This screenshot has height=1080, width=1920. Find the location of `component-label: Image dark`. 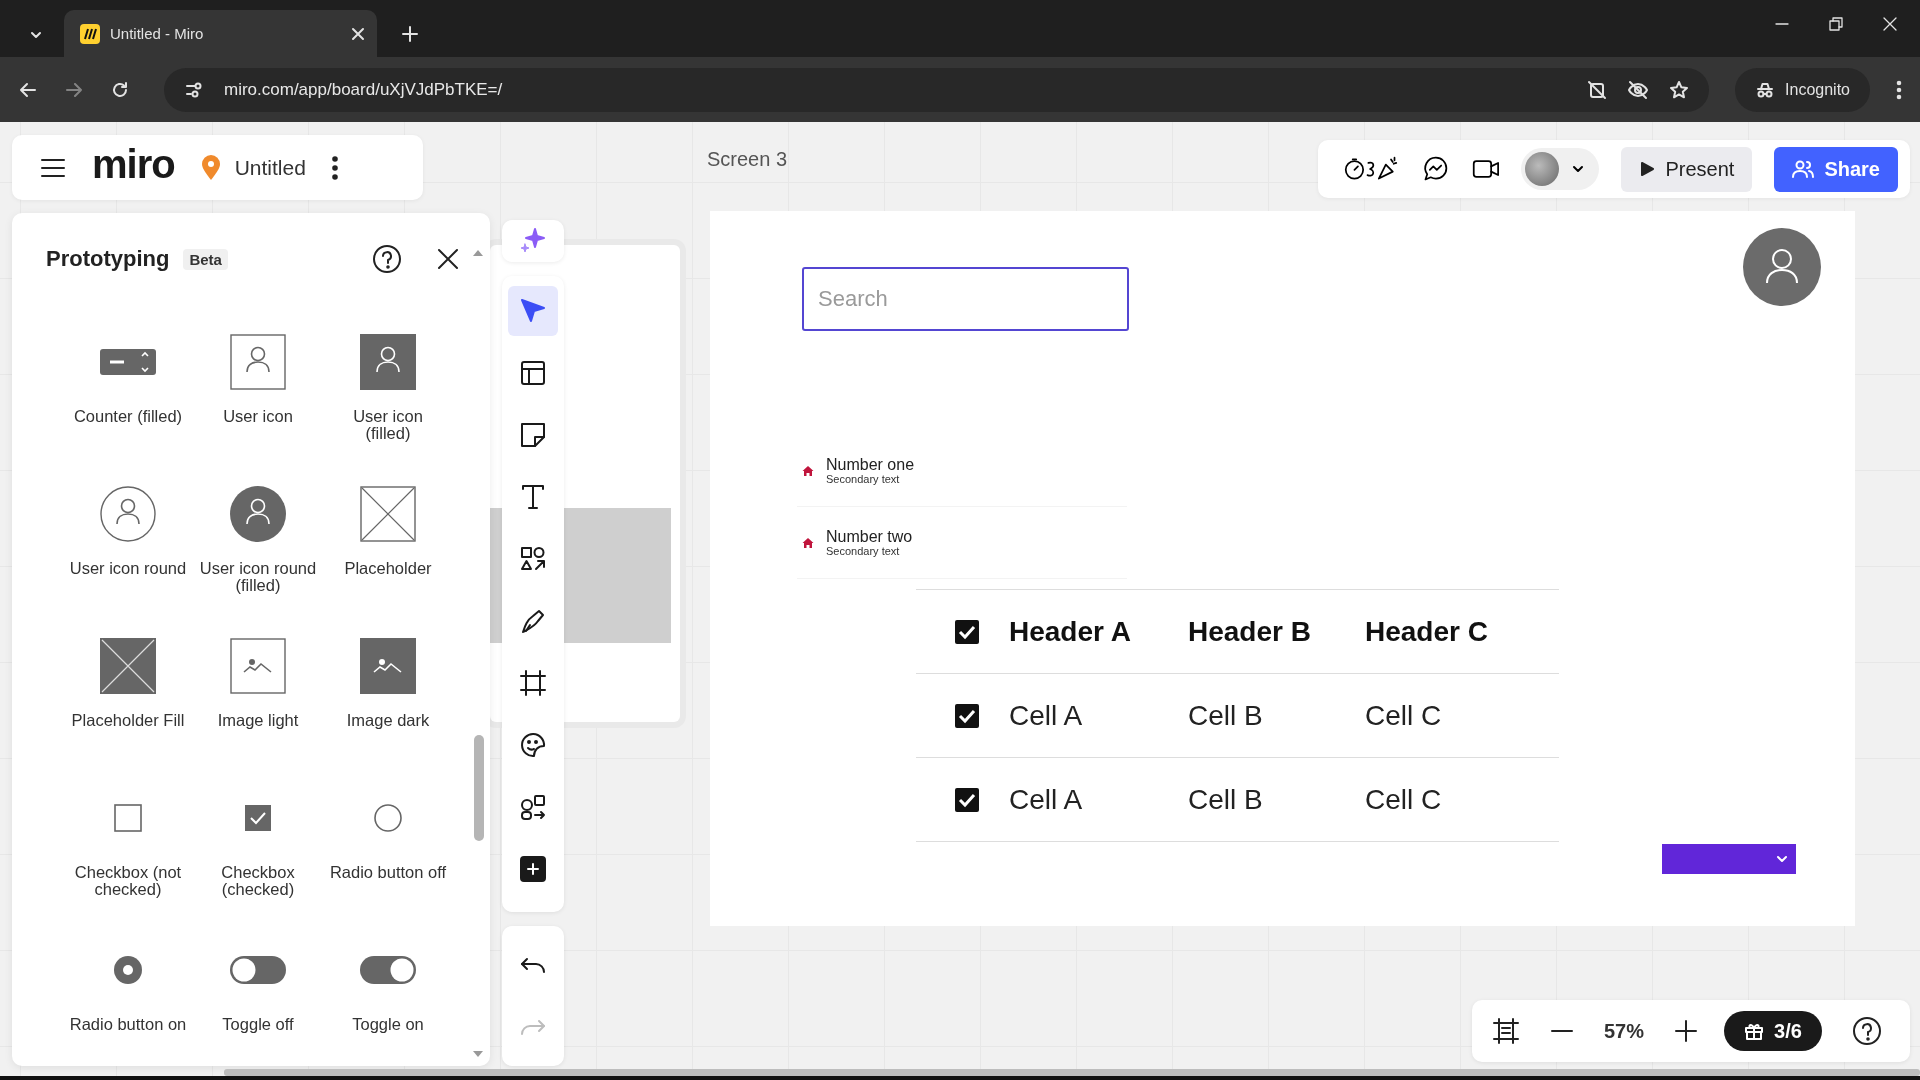

component-label: Image dark is located at coordinates (388, 720).